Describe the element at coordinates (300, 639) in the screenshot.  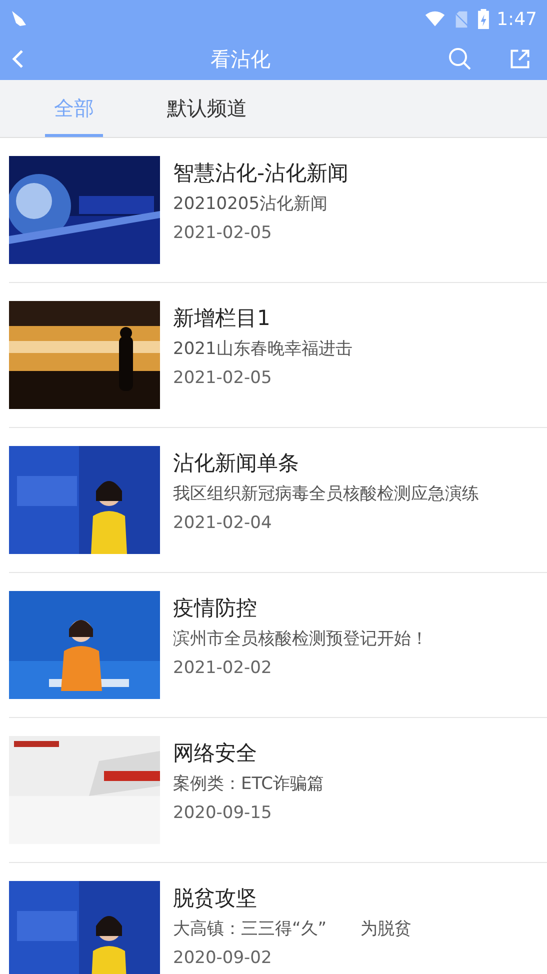
I see `news-subtitle: 滨州市全员核酸检测预登记开始！` at that location.